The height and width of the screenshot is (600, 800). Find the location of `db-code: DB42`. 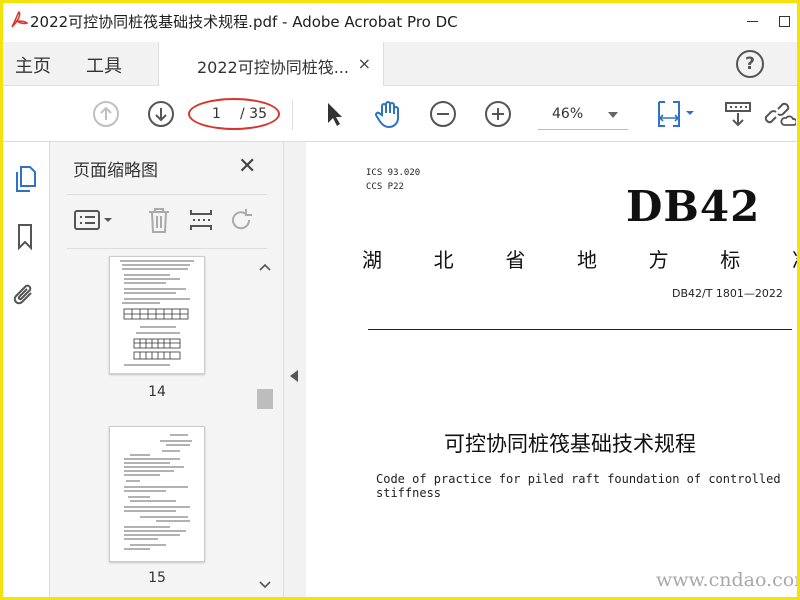

db-code: DB42 is located at coordinates (693, 206).